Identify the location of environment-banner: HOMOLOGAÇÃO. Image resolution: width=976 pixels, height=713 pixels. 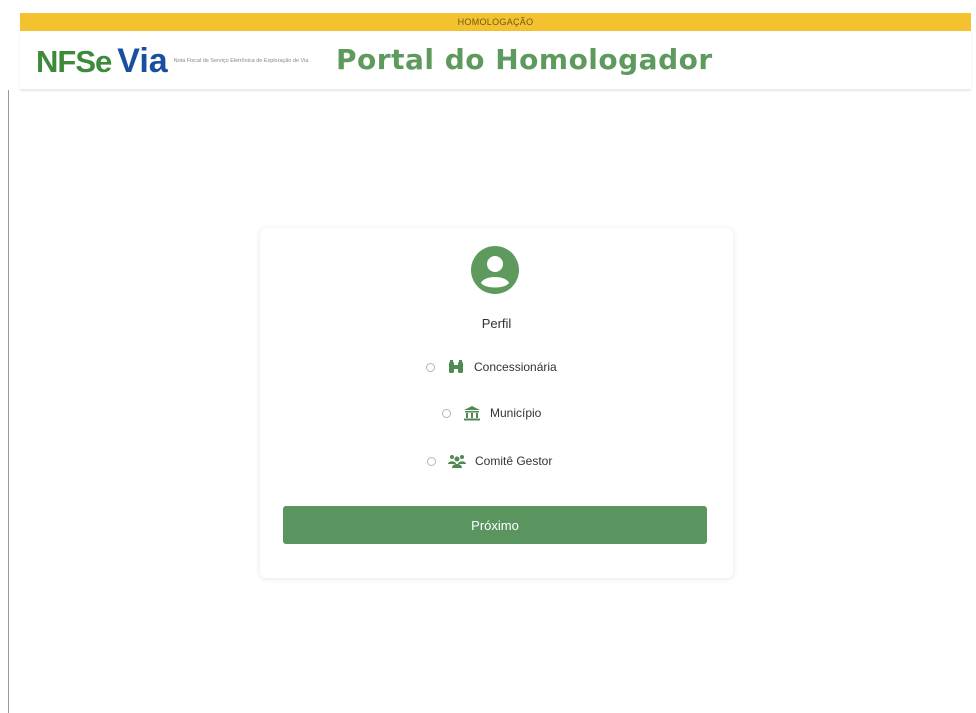
(495, 22).